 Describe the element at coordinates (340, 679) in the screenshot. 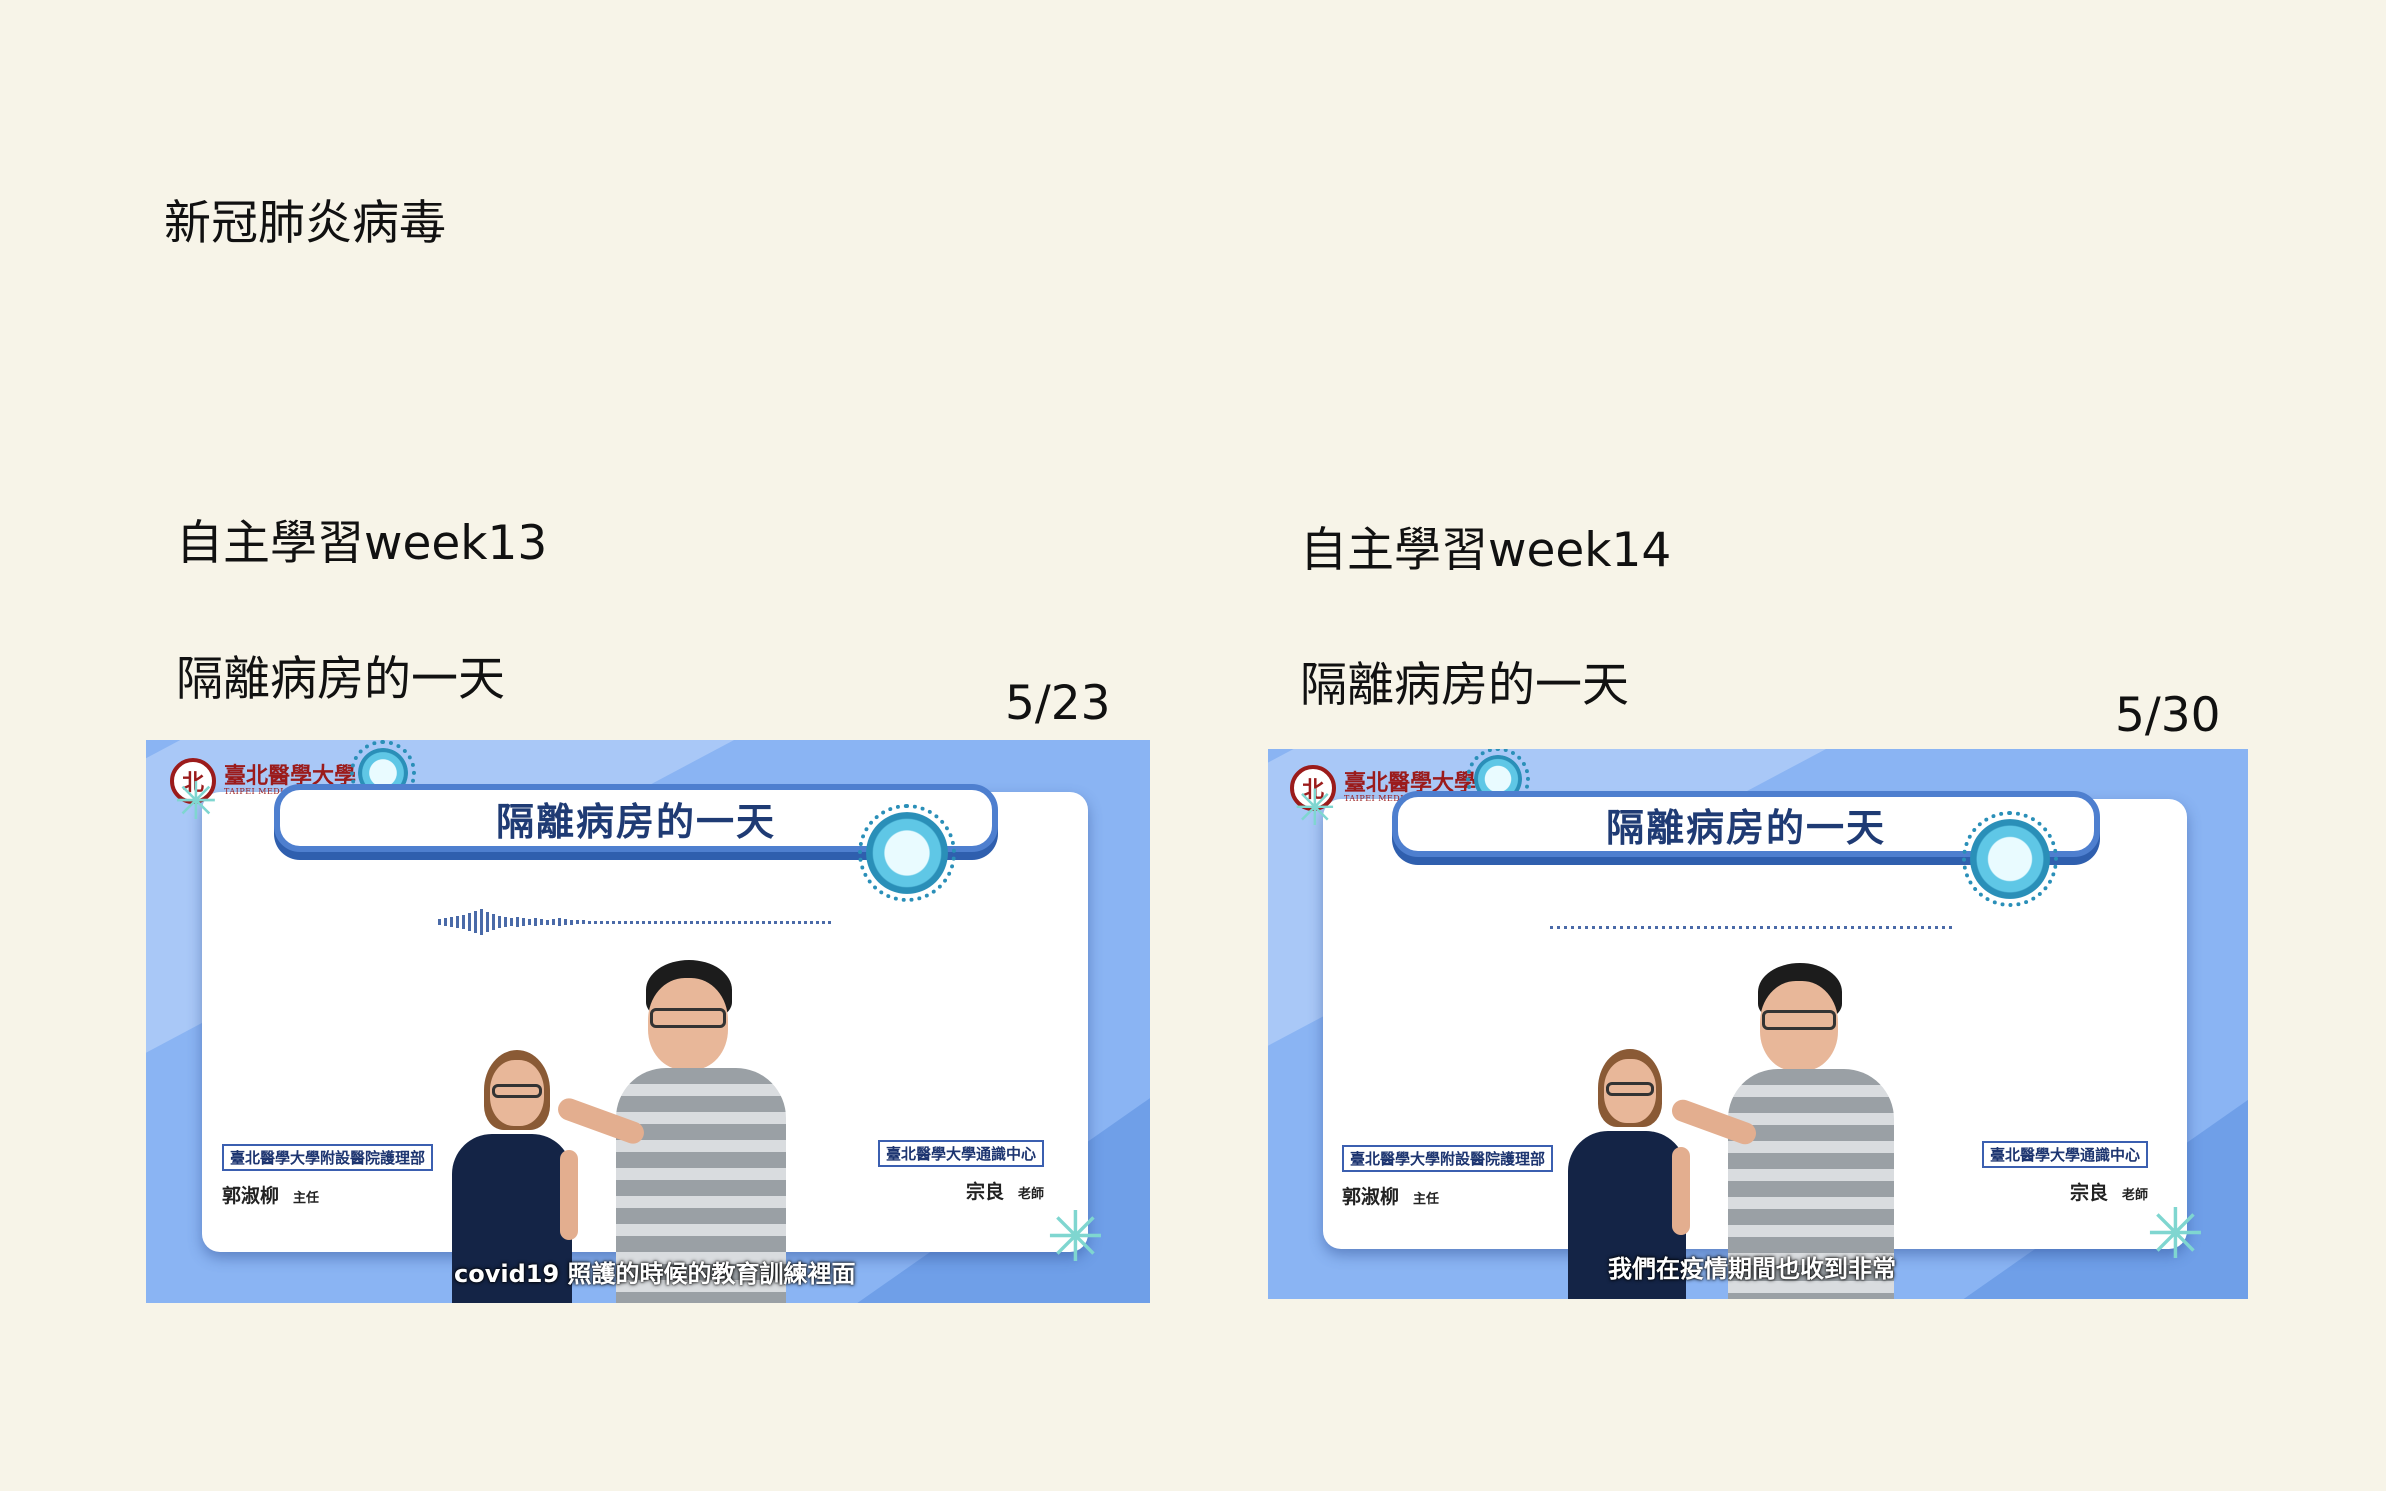

I see `section-topic-week13: 隔離病房的一天` at that location.